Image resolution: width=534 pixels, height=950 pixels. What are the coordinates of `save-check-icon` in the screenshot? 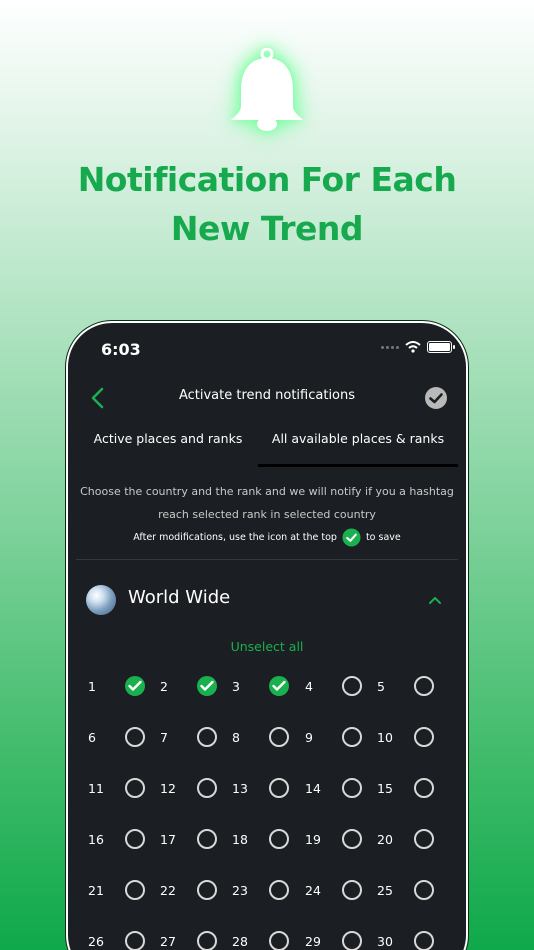 It's located at (436, 398).